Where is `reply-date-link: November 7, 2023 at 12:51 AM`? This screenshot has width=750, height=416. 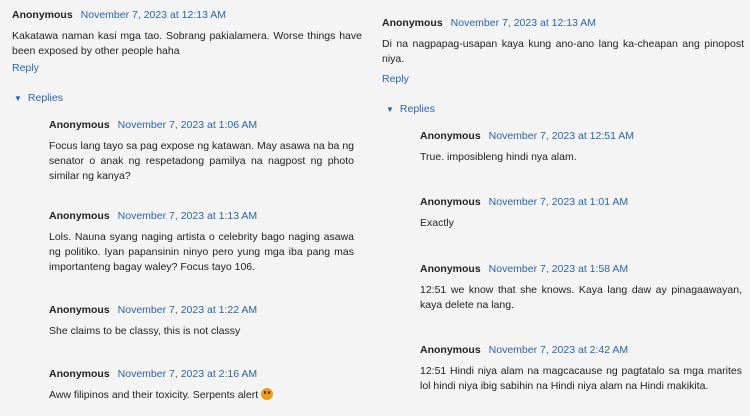 reply-date-link: November 7, 2023 at 12:51 AM is located at coordinates (561, 136).